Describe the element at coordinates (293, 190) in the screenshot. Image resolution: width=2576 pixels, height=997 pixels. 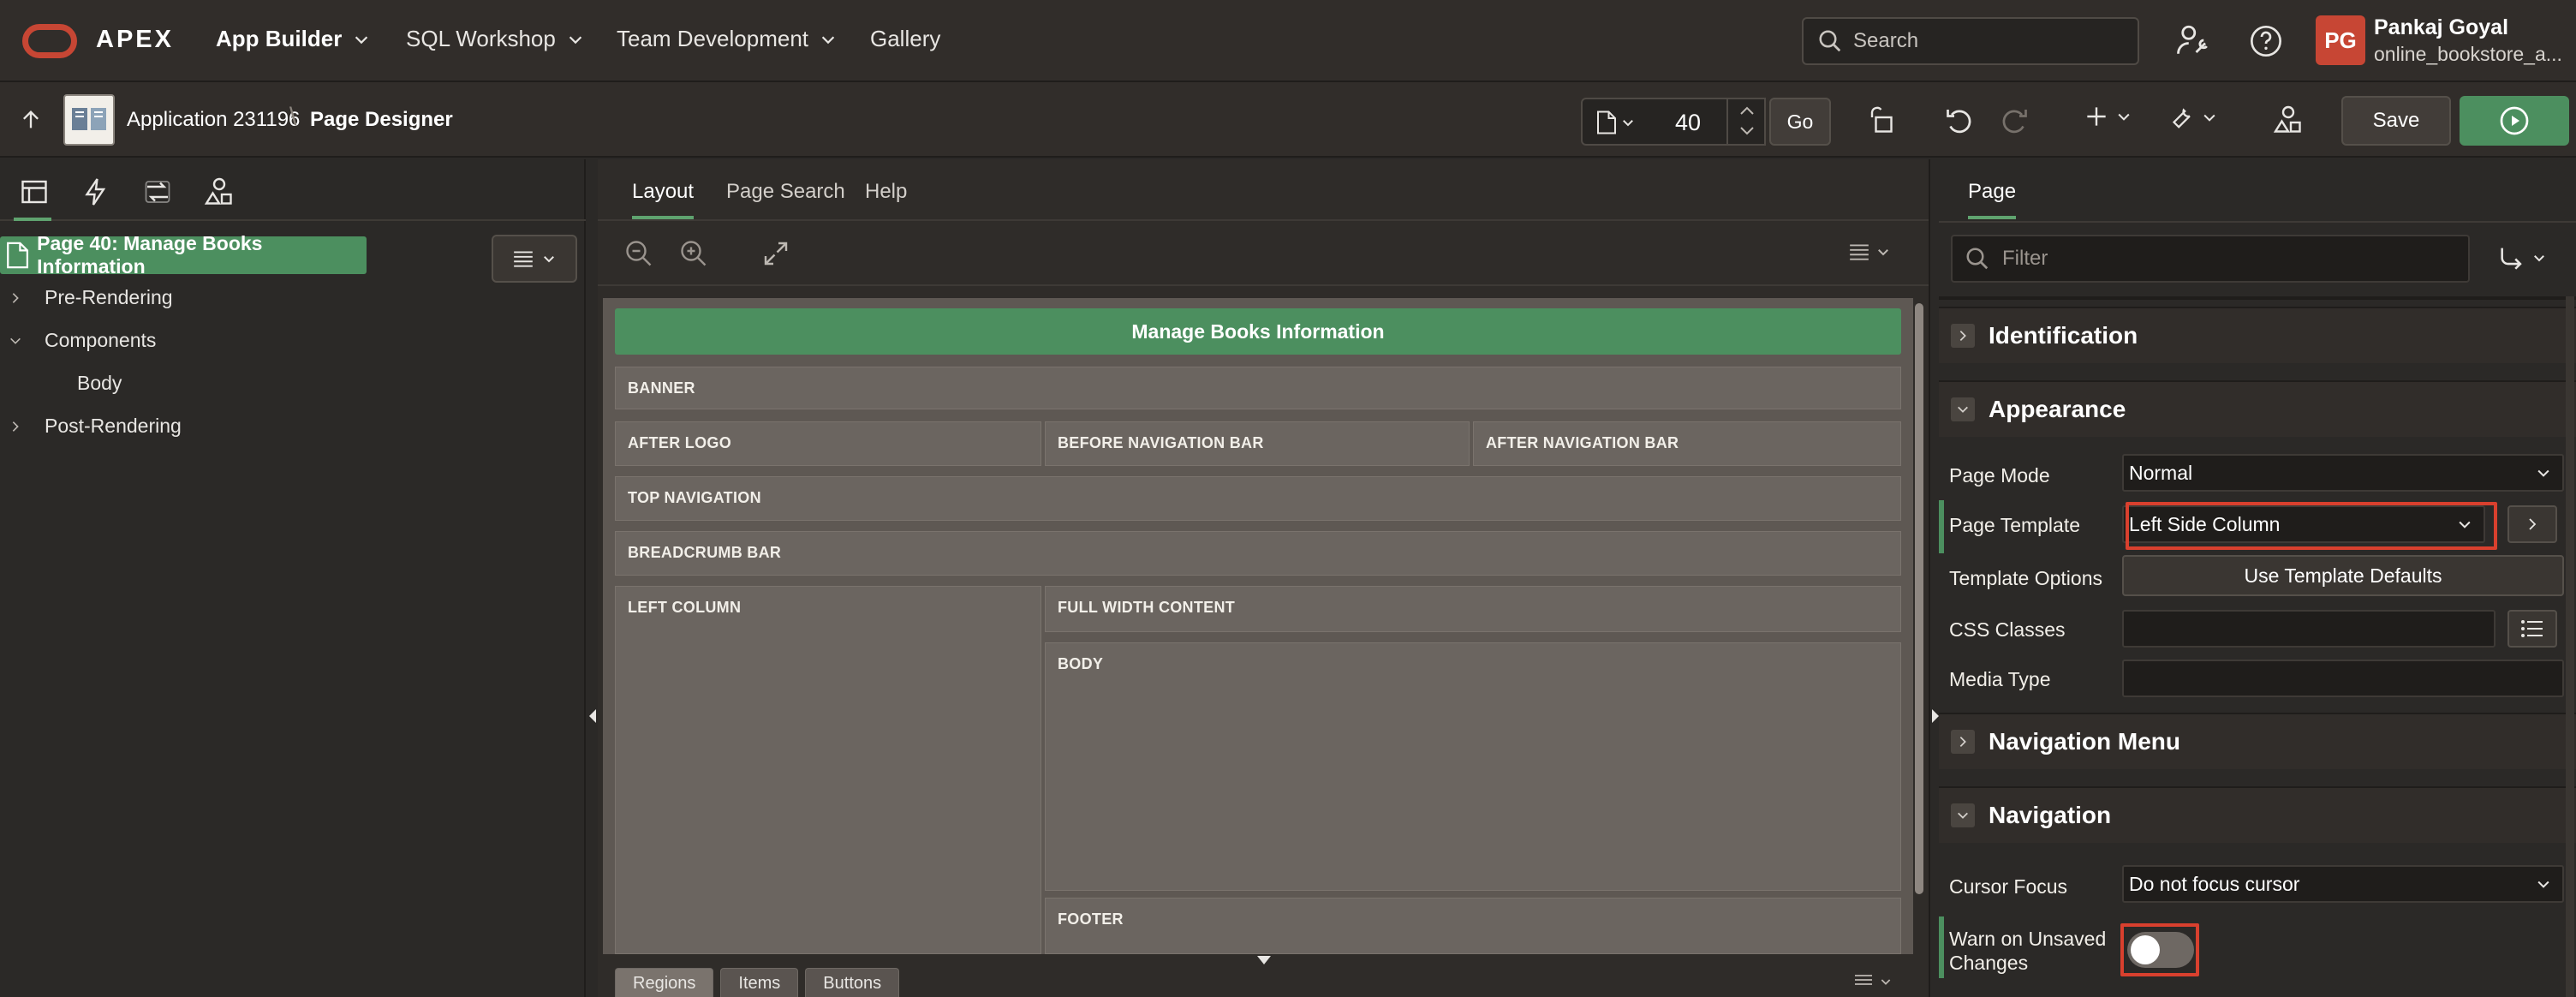
I see `left-panel-tabs` at that location.